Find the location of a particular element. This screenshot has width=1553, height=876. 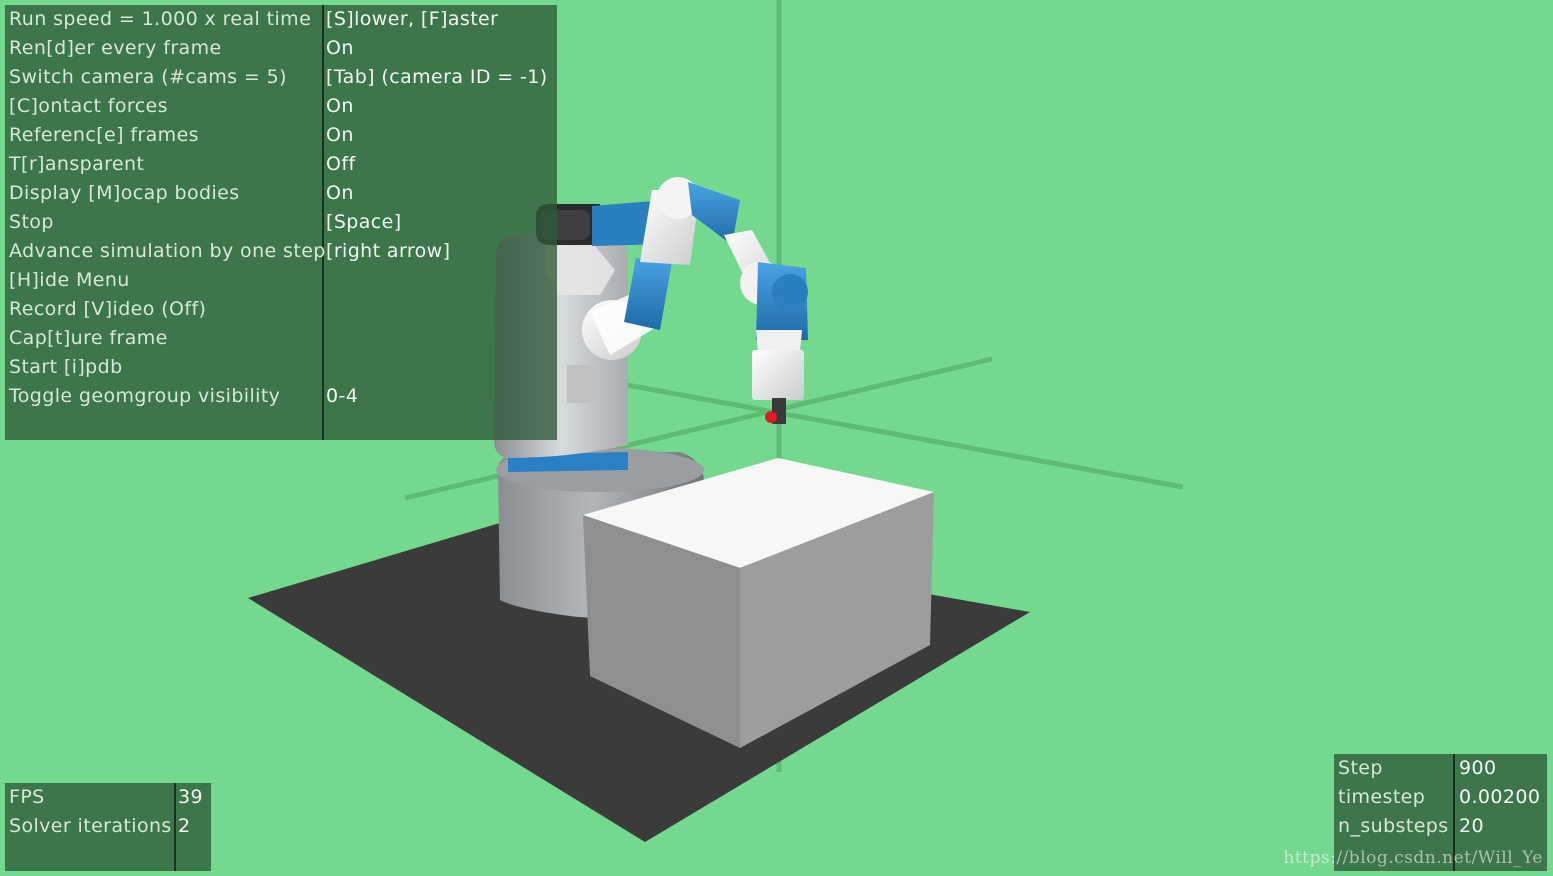

step-value: 900 is located at coordinates (1478, 768).